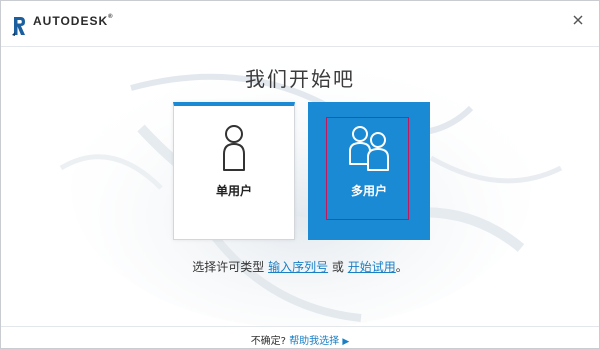 This screenshot has width=600, height=349. I want to click on multi-user-label: 多用户, so click(368, 191).